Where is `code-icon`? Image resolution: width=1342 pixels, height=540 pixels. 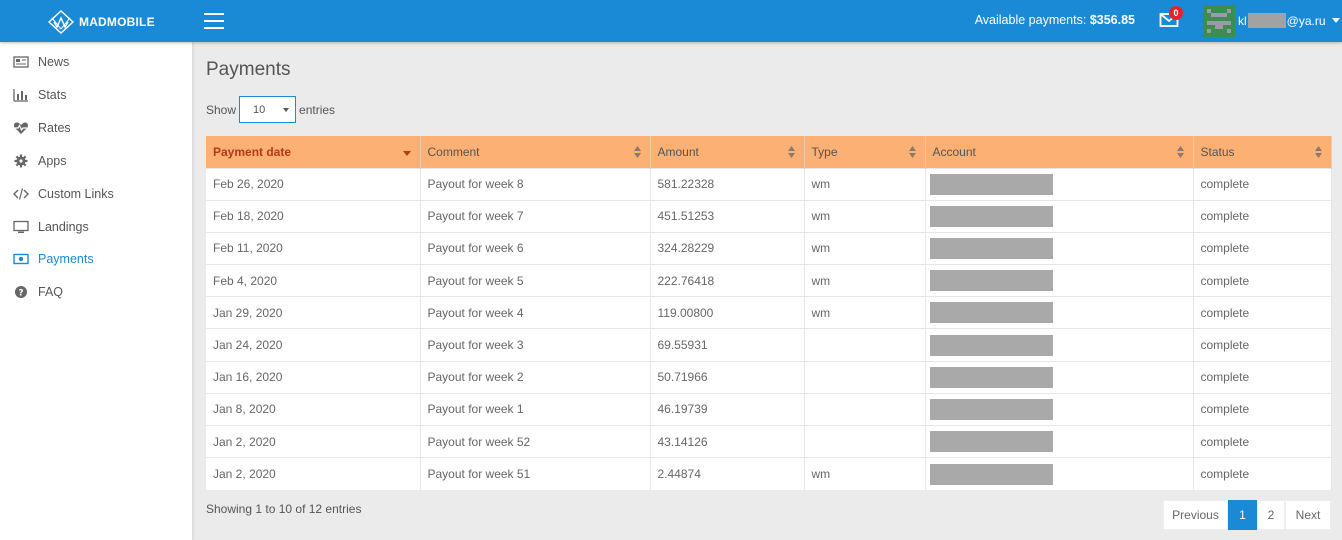 code-icon is located at coordinates (21, 194).